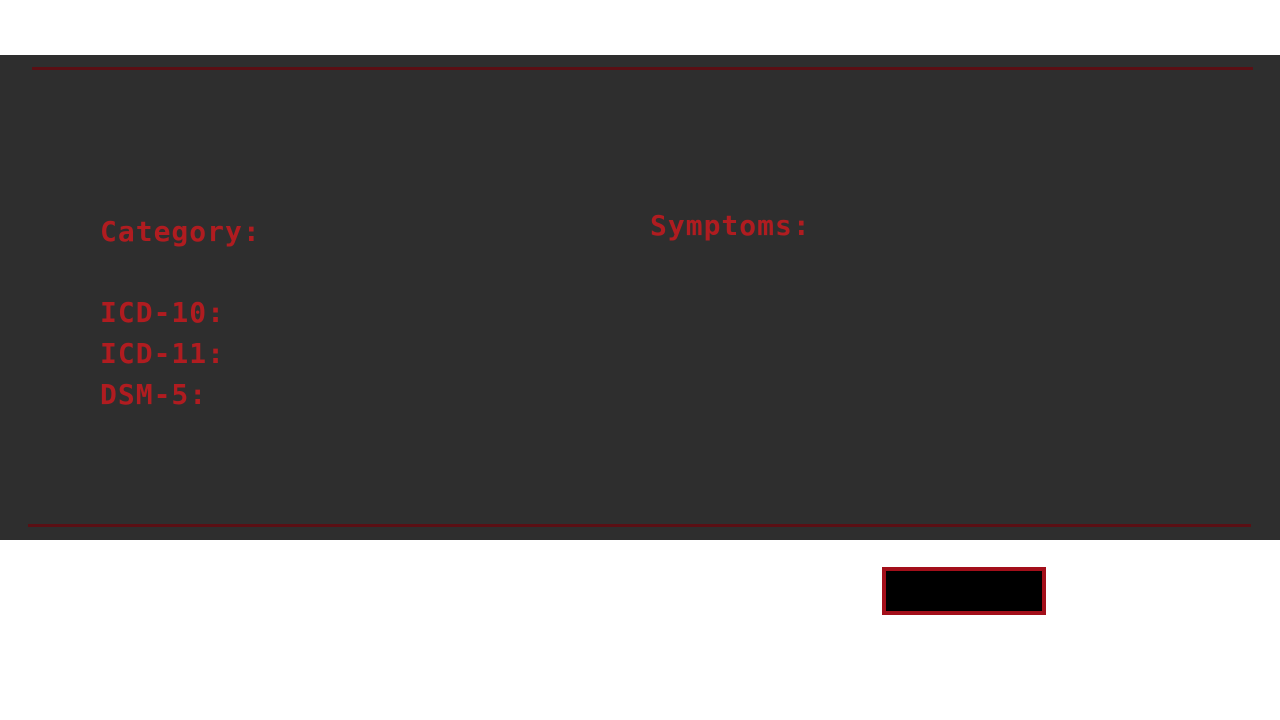 The image size is (1280, 720). I want to click on classification-codes: ICD-10: ICD-11: DSM-5:, so click(162, 353).